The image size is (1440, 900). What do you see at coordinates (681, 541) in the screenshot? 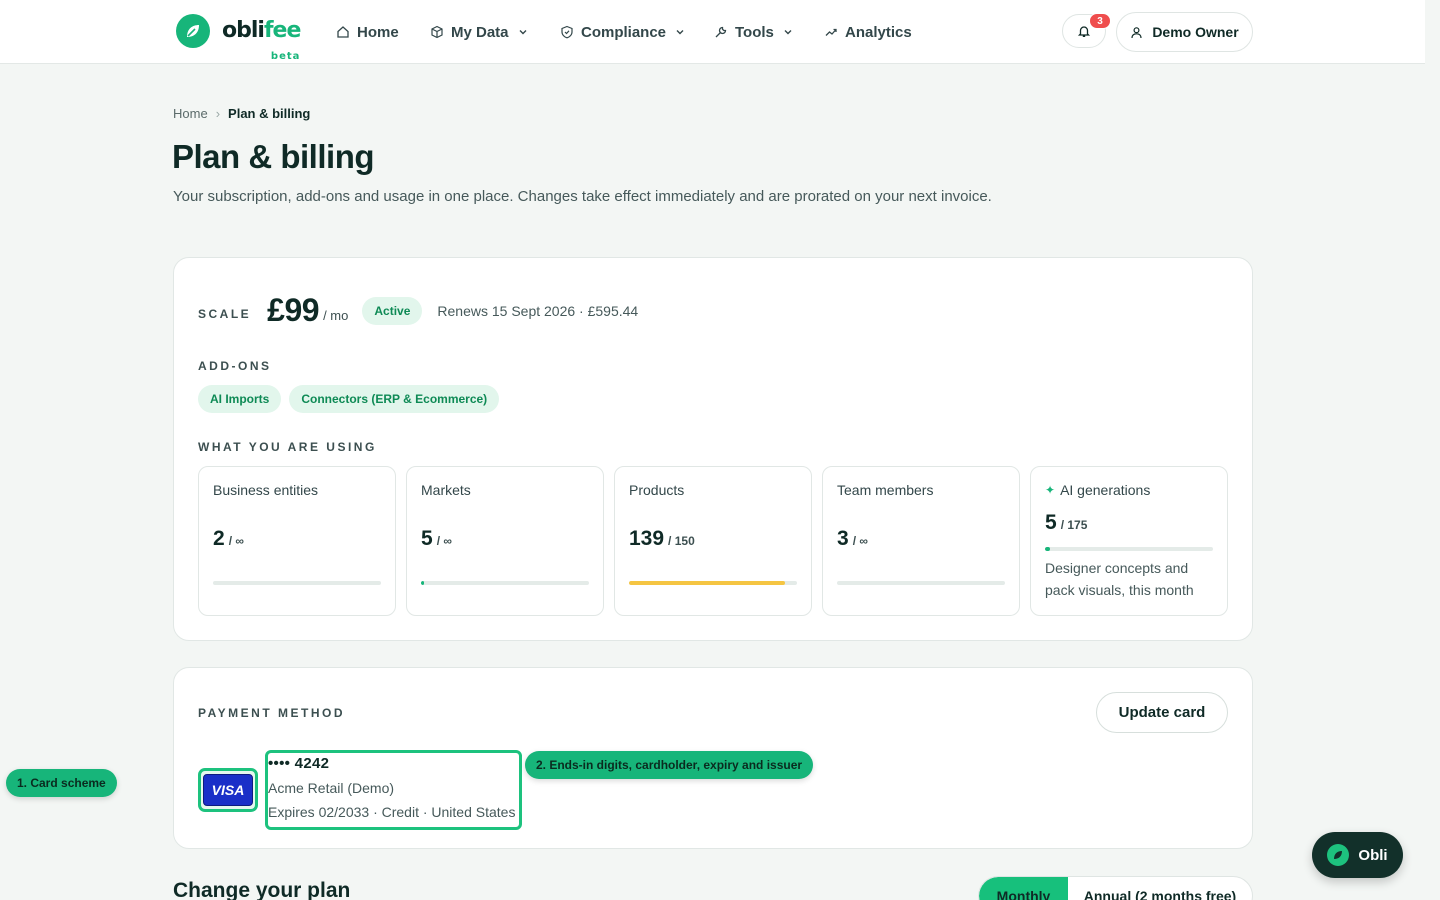
I see `usage-limit: / 150` at bounding box center [681, 541].